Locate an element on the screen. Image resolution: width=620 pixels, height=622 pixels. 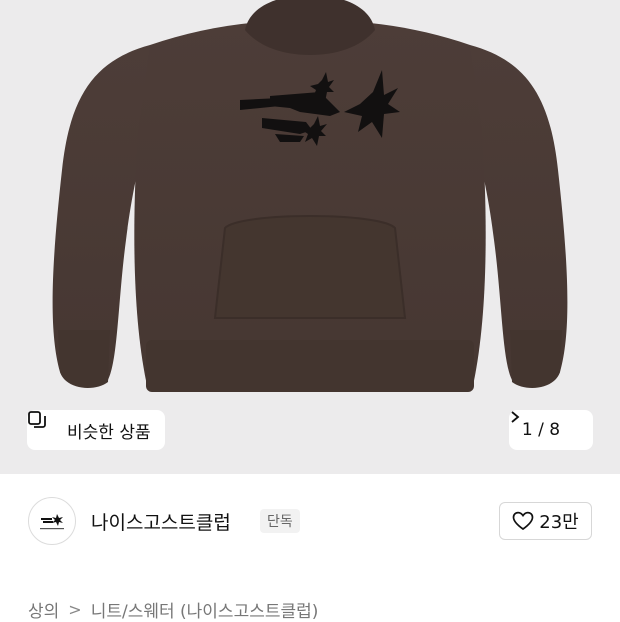
brand-logo-mark-icon is located at coordinates (52, 522).